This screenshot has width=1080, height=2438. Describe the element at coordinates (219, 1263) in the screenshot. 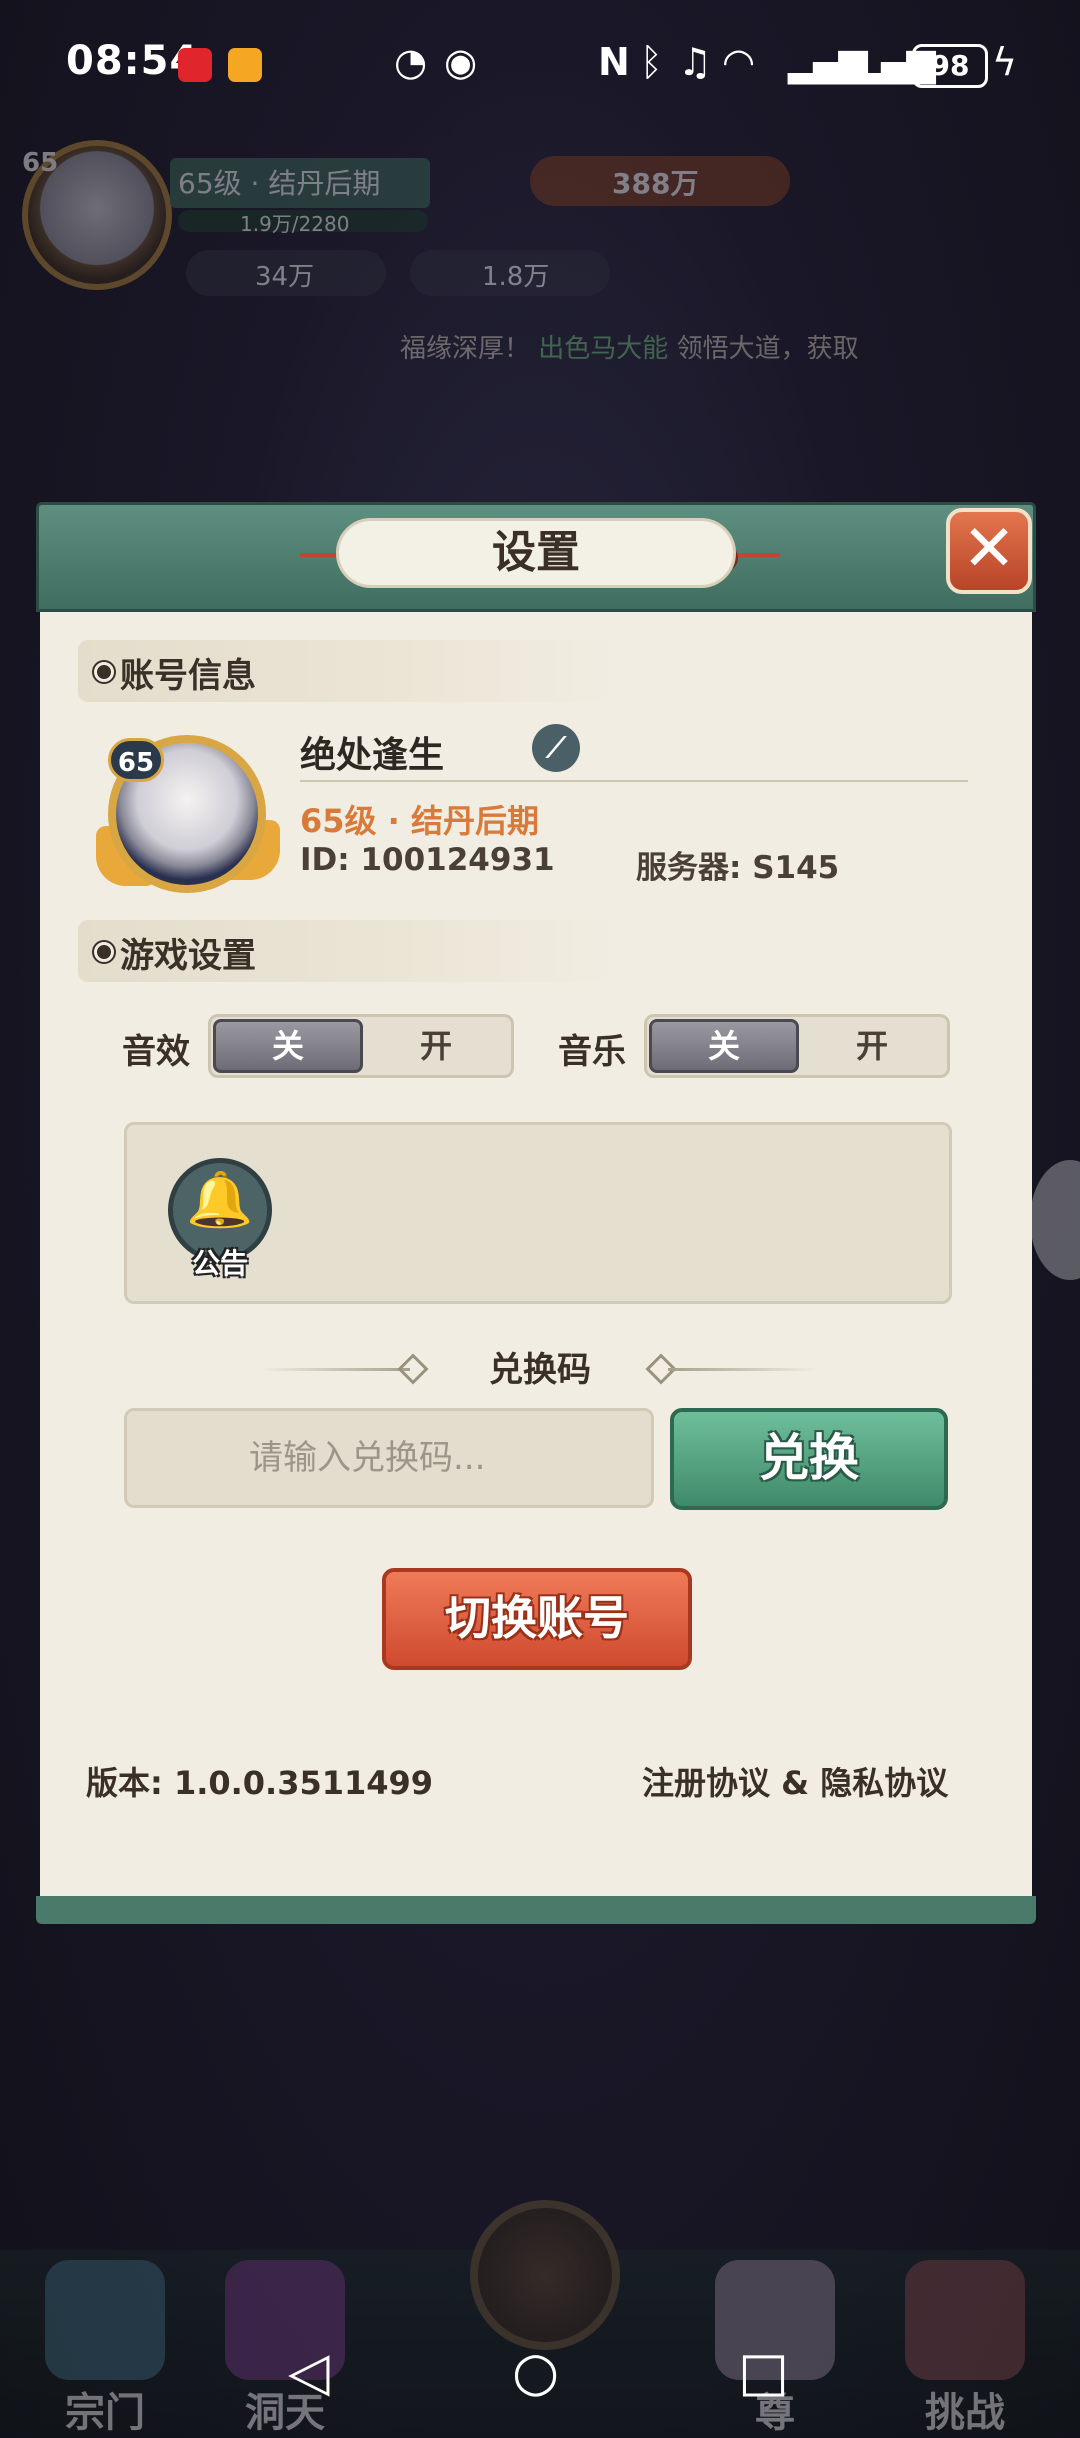

I see `notice-label: 公告` at that location.